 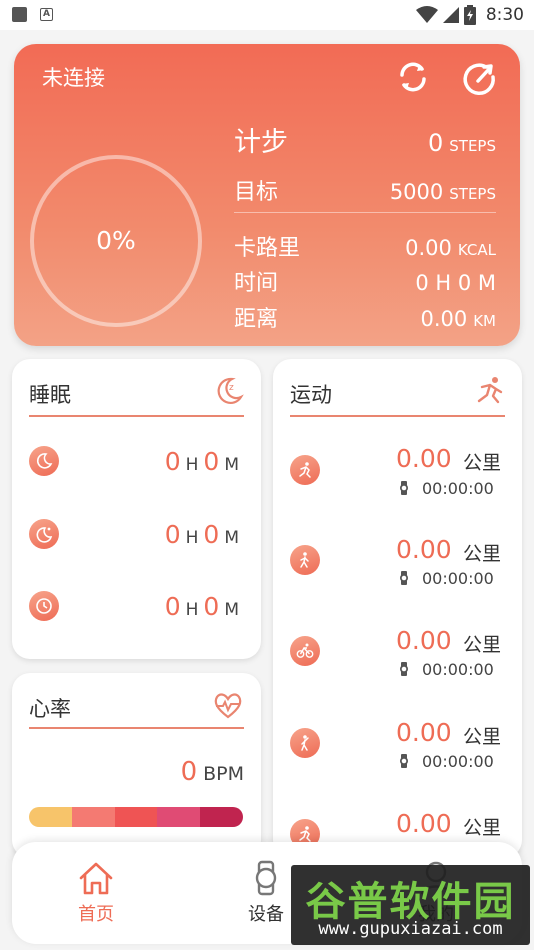 I want to click on heart-rate-value: 0 BPM, so click(x=212, y=772).